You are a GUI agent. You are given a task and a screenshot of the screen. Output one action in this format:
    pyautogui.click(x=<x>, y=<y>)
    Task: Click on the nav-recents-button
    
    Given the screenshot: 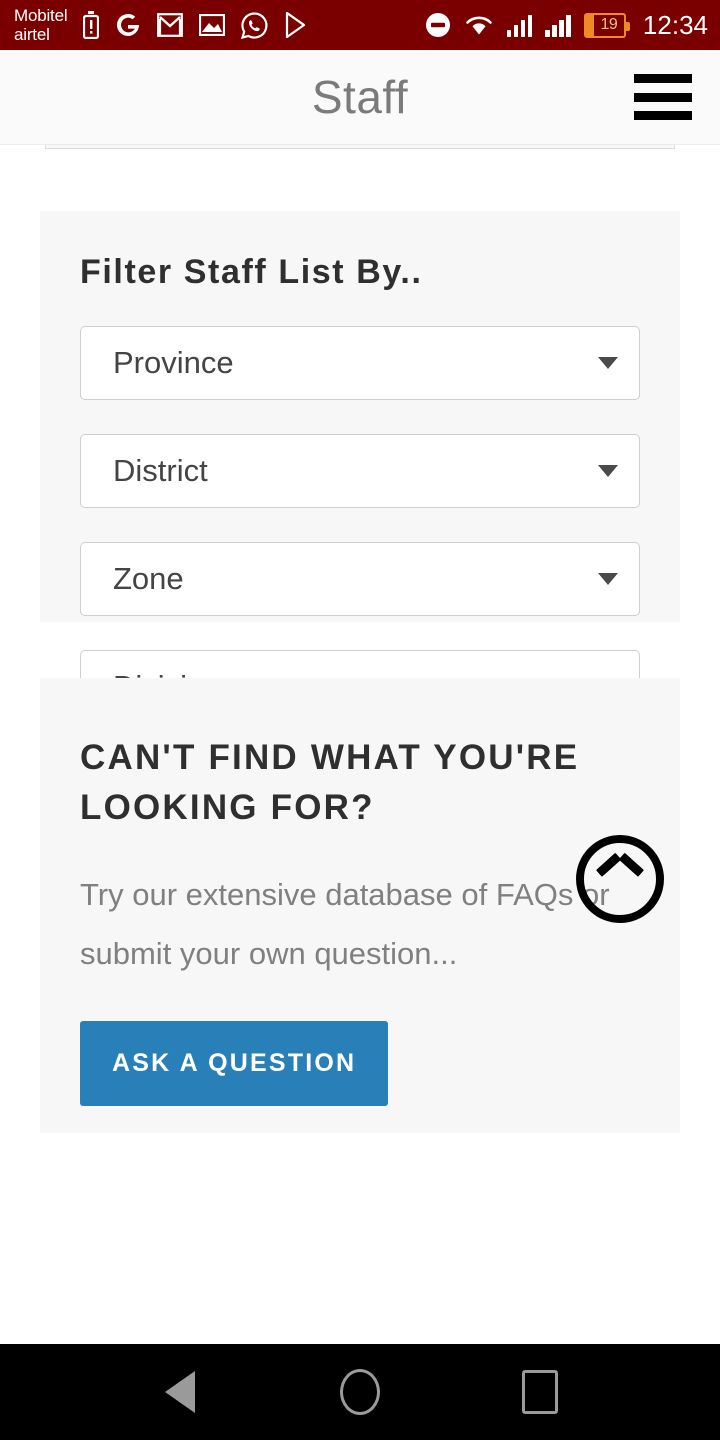 What is the action you would take?
    pyautogui.click(x=540, y=1392)
    